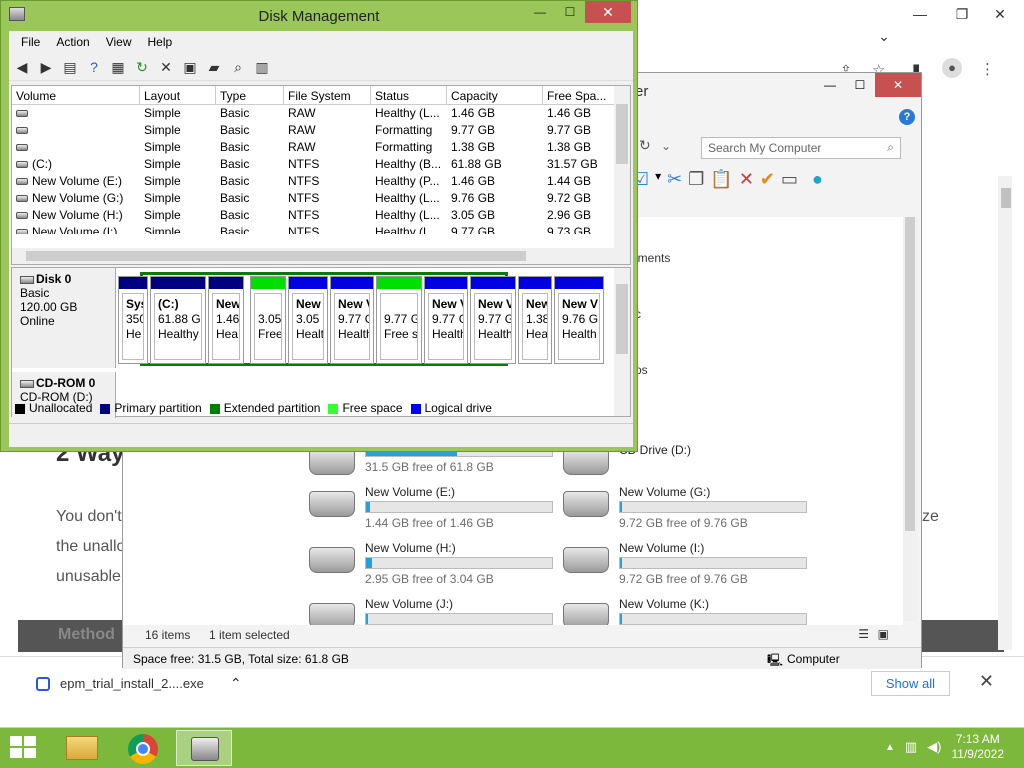 This screenshot has height=768, width=1024. I want to click on chevron-up-icon: ⌃, so click(236, 683).